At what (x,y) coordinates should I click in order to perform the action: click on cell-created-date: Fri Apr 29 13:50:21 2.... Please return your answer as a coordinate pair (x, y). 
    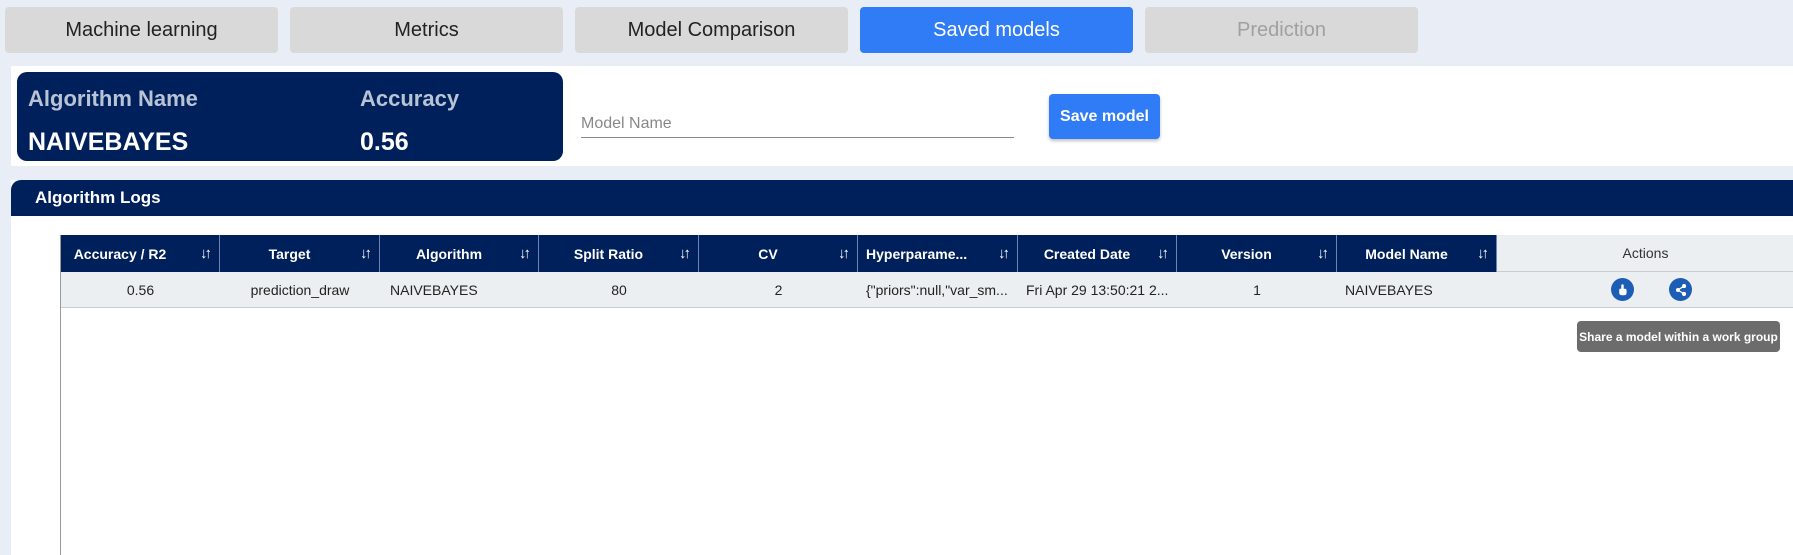
    Looking at the image, I should click on (1097, 289).